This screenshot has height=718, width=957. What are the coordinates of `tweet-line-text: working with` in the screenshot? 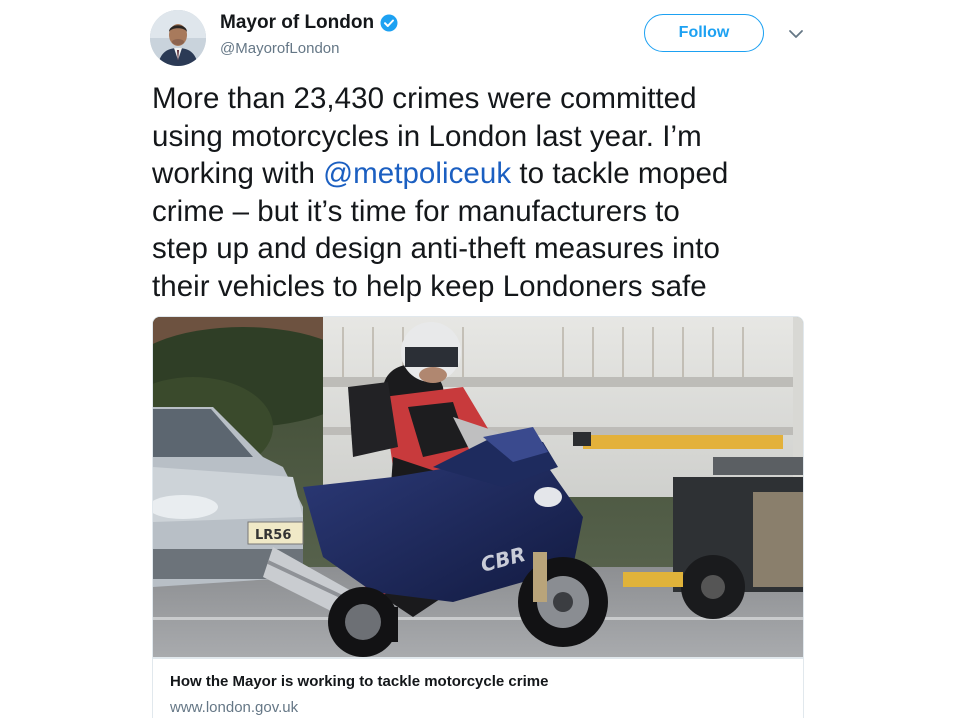 It's located at (238, 173).